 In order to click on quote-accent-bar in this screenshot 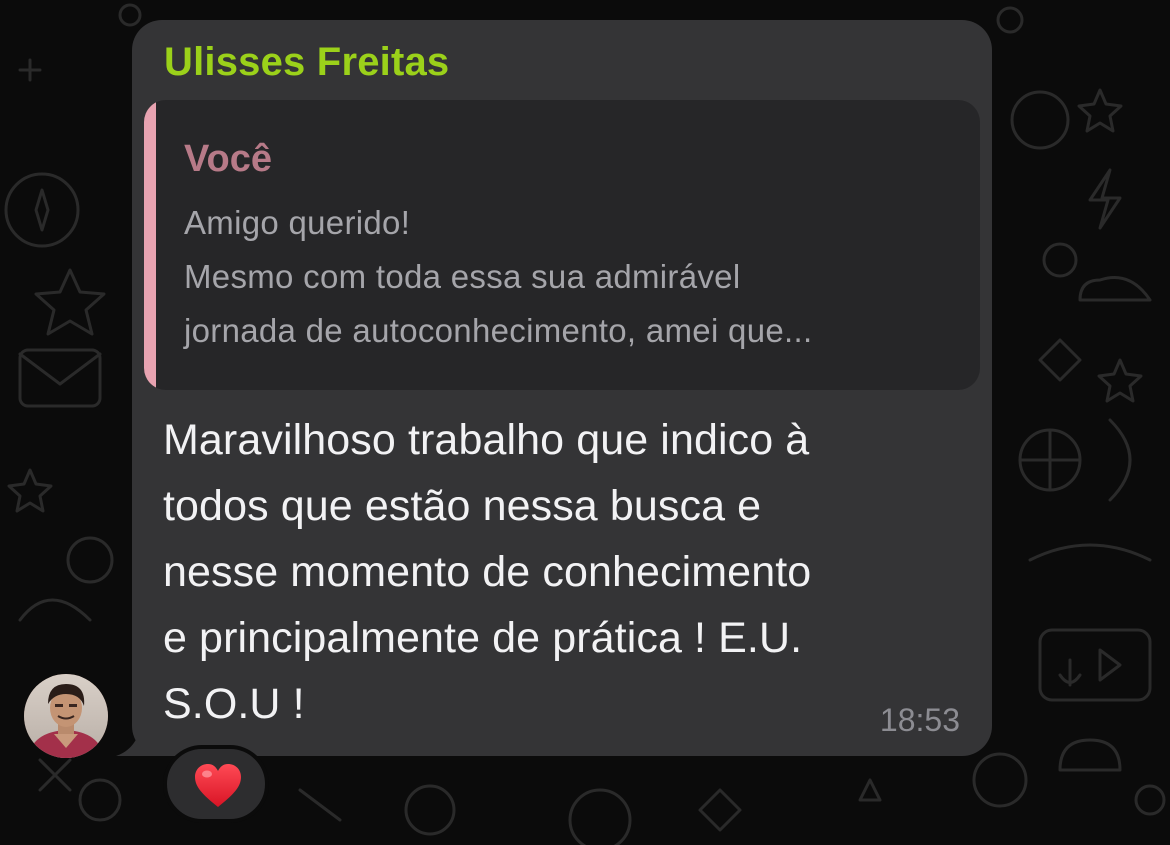, I will do `click(150, 245)`.